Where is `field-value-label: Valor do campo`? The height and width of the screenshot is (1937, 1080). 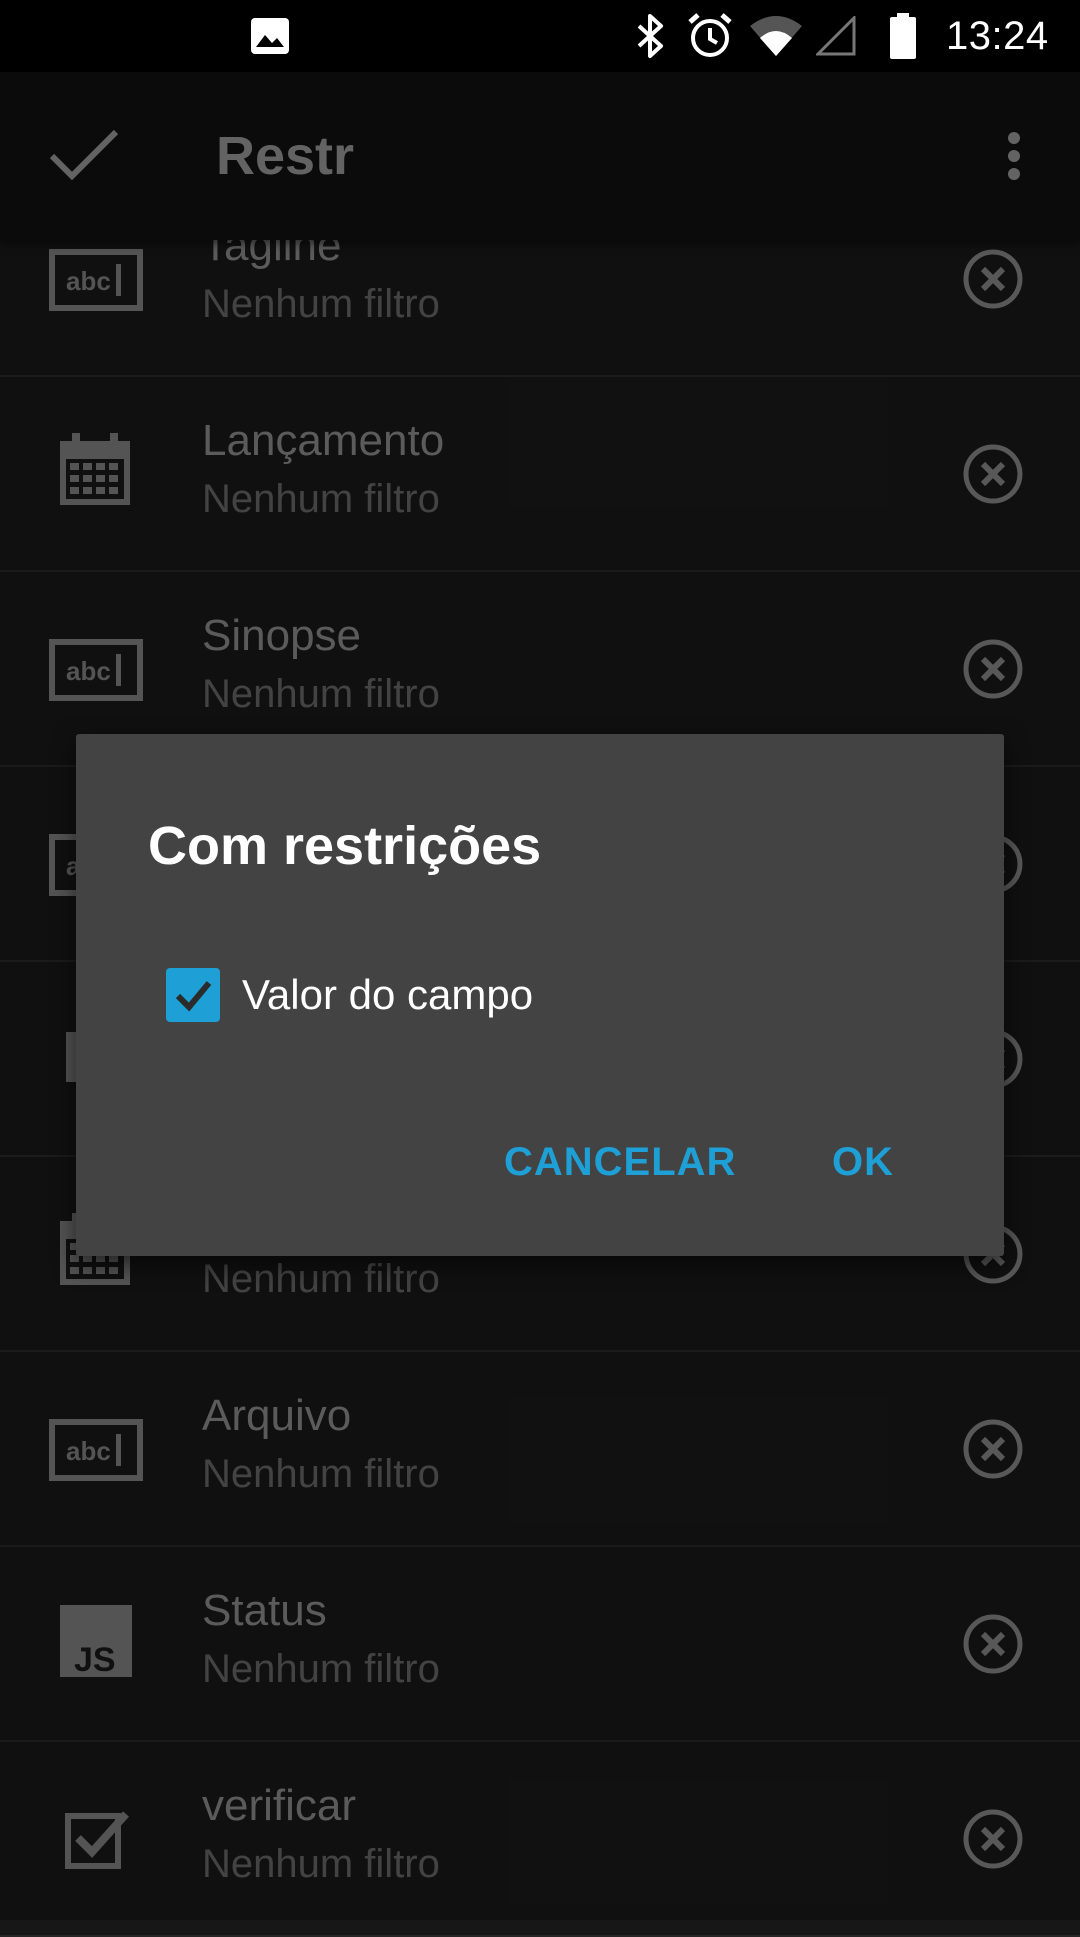
field-value-label: Valor do campo is located at coordinates (388, 994).